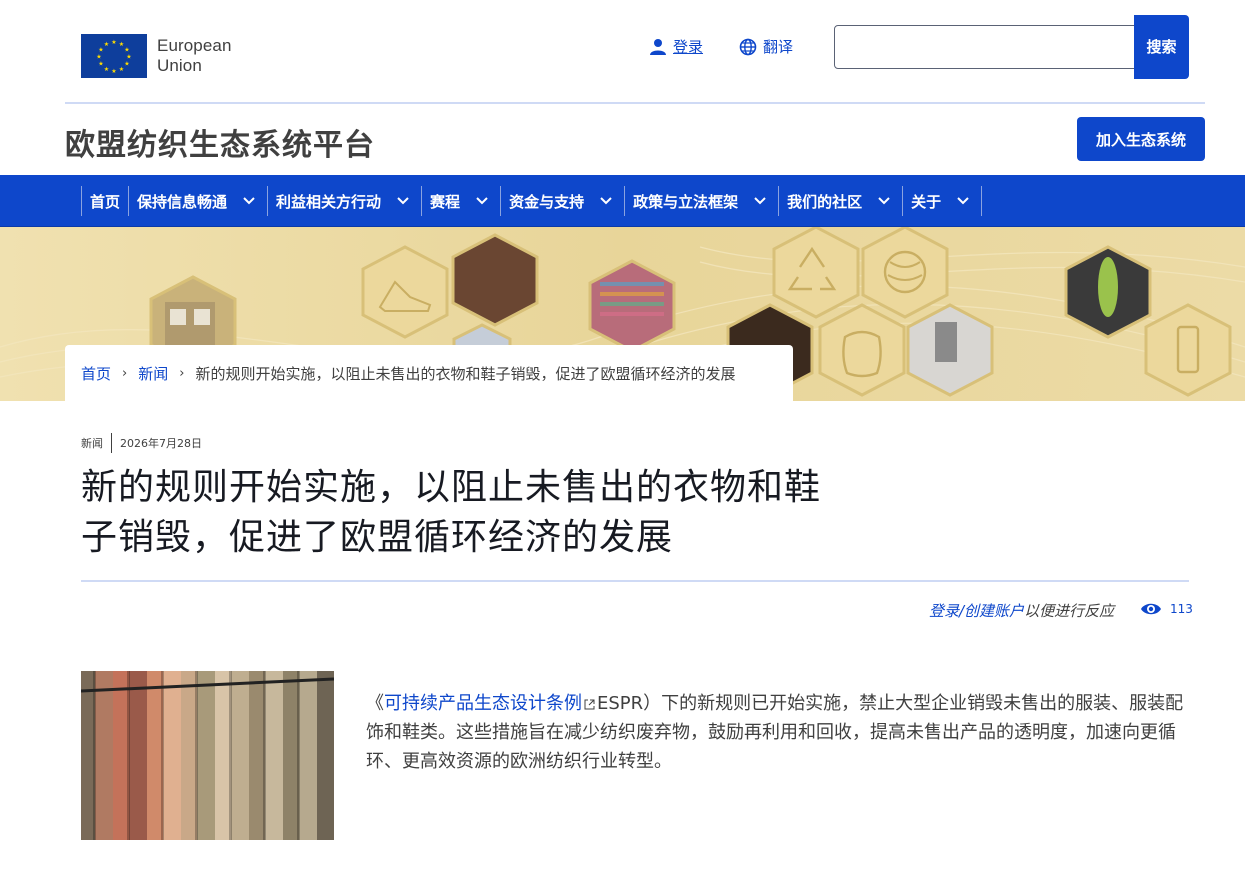  Describe the element at coordinates (156, 56) in the screenshot. I see `eu-logo: ★ ★ ★ ★ ★ ★ ★ ★ ★ ★ ★ ★ European Union` at that location.